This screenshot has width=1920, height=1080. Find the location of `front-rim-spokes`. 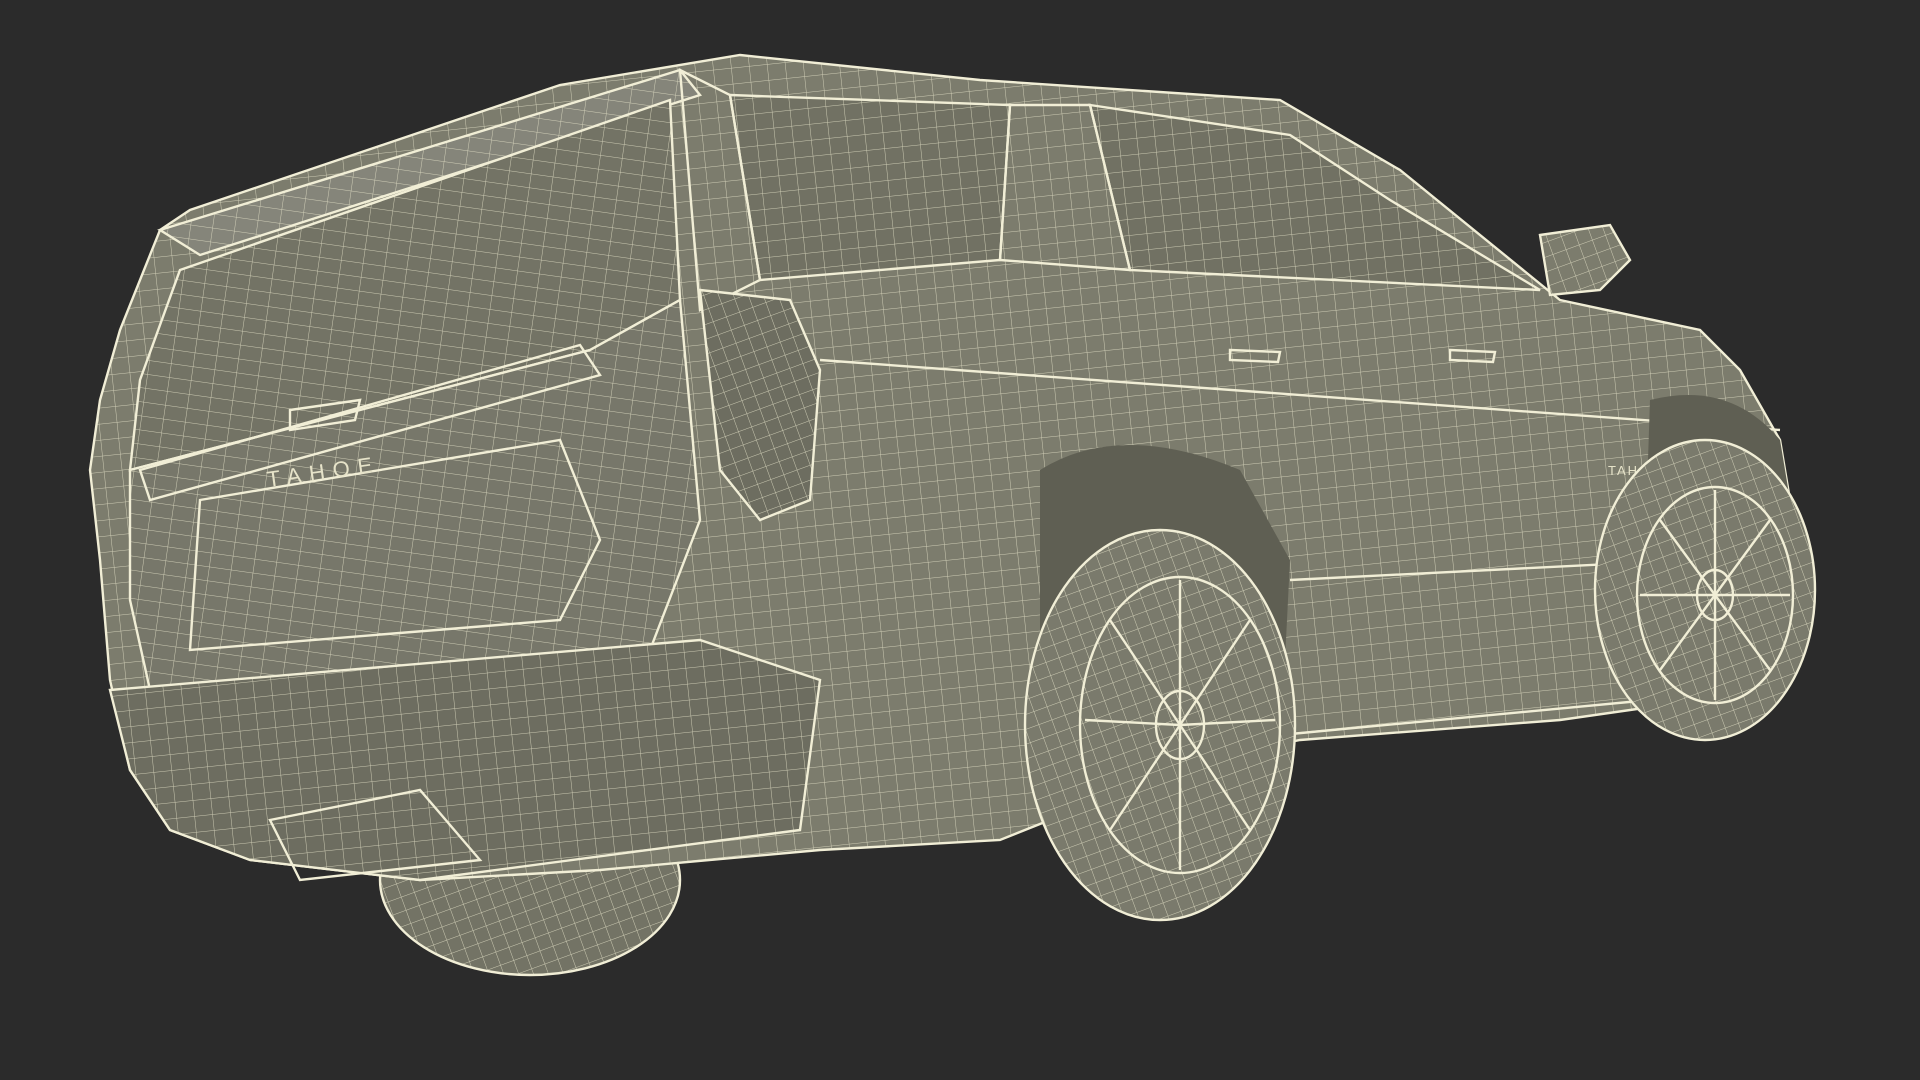

front-rim-spokes is located at coordinates (1715, 595).